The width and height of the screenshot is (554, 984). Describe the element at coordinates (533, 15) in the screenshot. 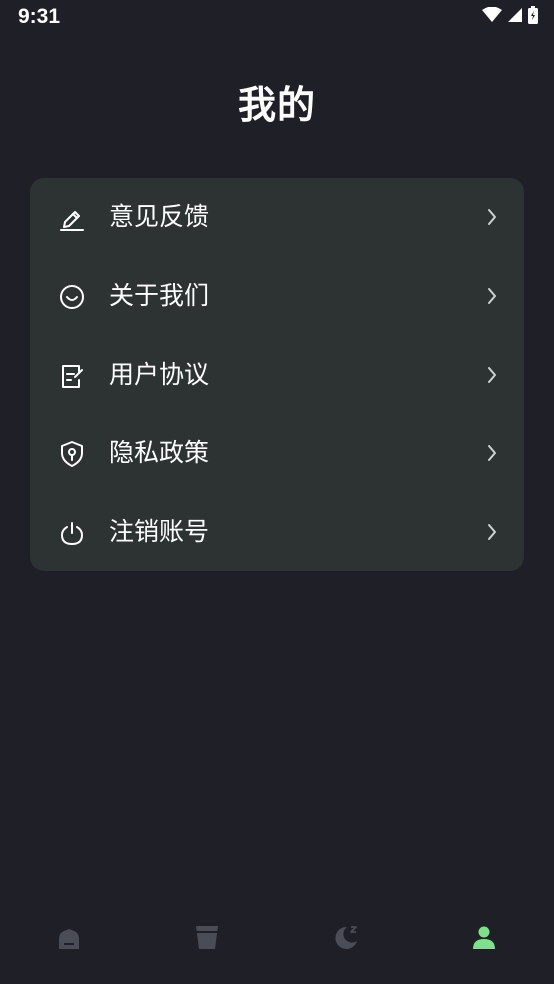

I see `battery-icon` at that location.